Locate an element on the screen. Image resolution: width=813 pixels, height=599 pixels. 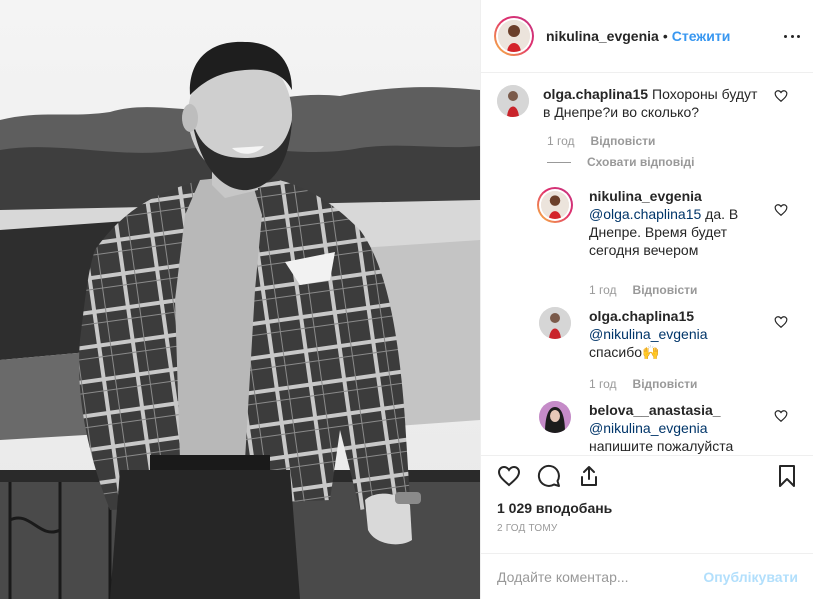
reply-username: belova__anastasia_ is located at coordinates (655, 410).